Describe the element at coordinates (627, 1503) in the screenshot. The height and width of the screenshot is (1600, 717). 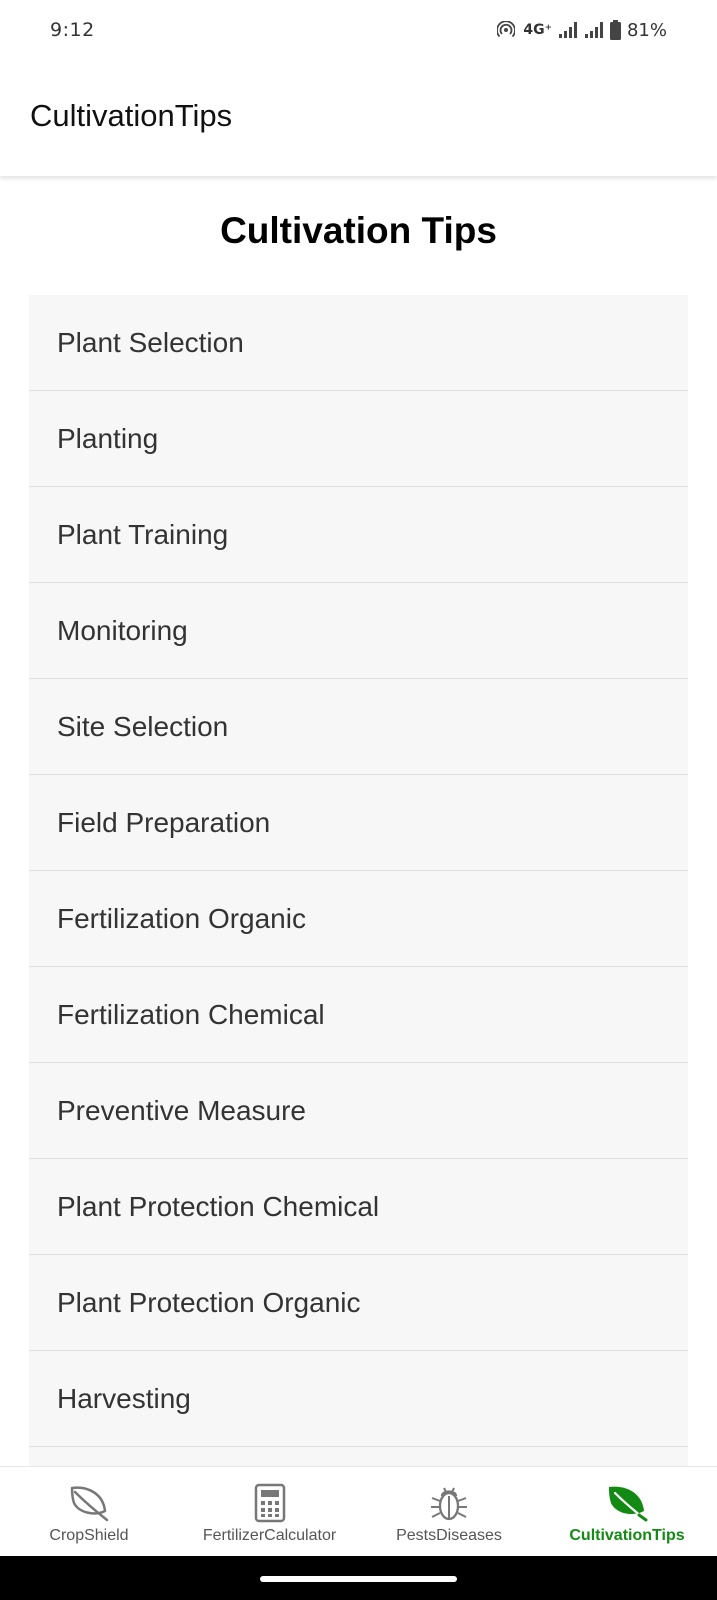
I see `leaf-filled-icon` at that location.